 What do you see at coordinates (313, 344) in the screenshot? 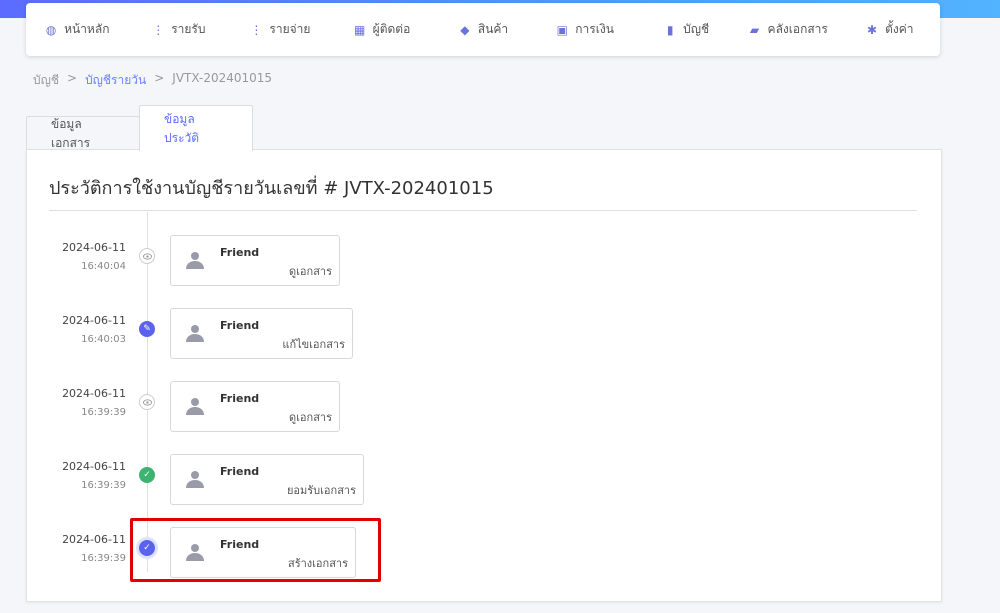
I see `entry-action: แก้ไขเอกสาร` at bounding box center [313, 344].